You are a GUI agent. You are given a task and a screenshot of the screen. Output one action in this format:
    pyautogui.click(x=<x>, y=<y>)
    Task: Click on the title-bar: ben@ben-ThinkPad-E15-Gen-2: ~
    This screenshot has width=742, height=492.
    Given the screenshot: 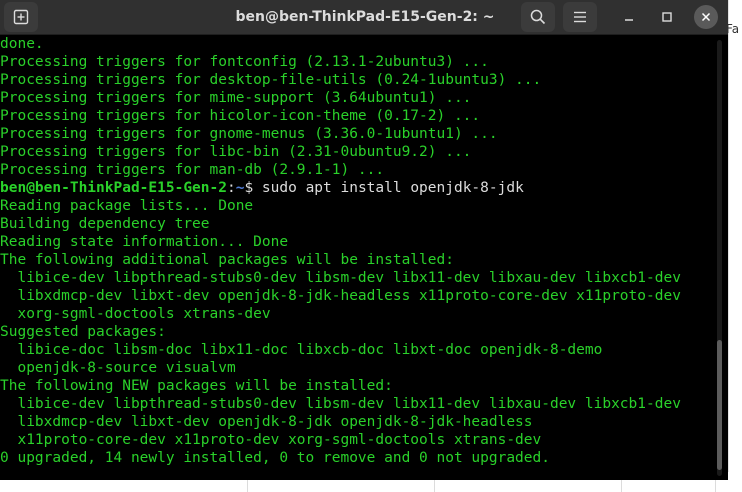 What is the action you would take?
    pyautogui.click(x=364, y=17)
    